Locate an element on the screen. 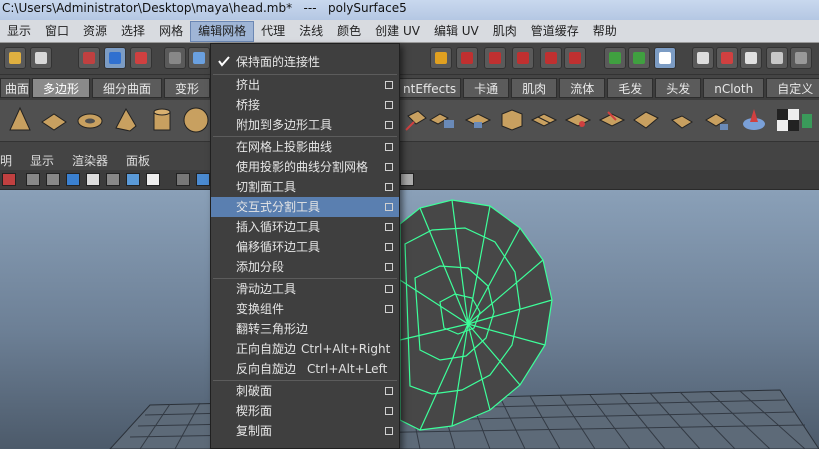 This screenshot has height=449, width=819. tab-polygons: 多边形 is located at coordinates (61, 88).